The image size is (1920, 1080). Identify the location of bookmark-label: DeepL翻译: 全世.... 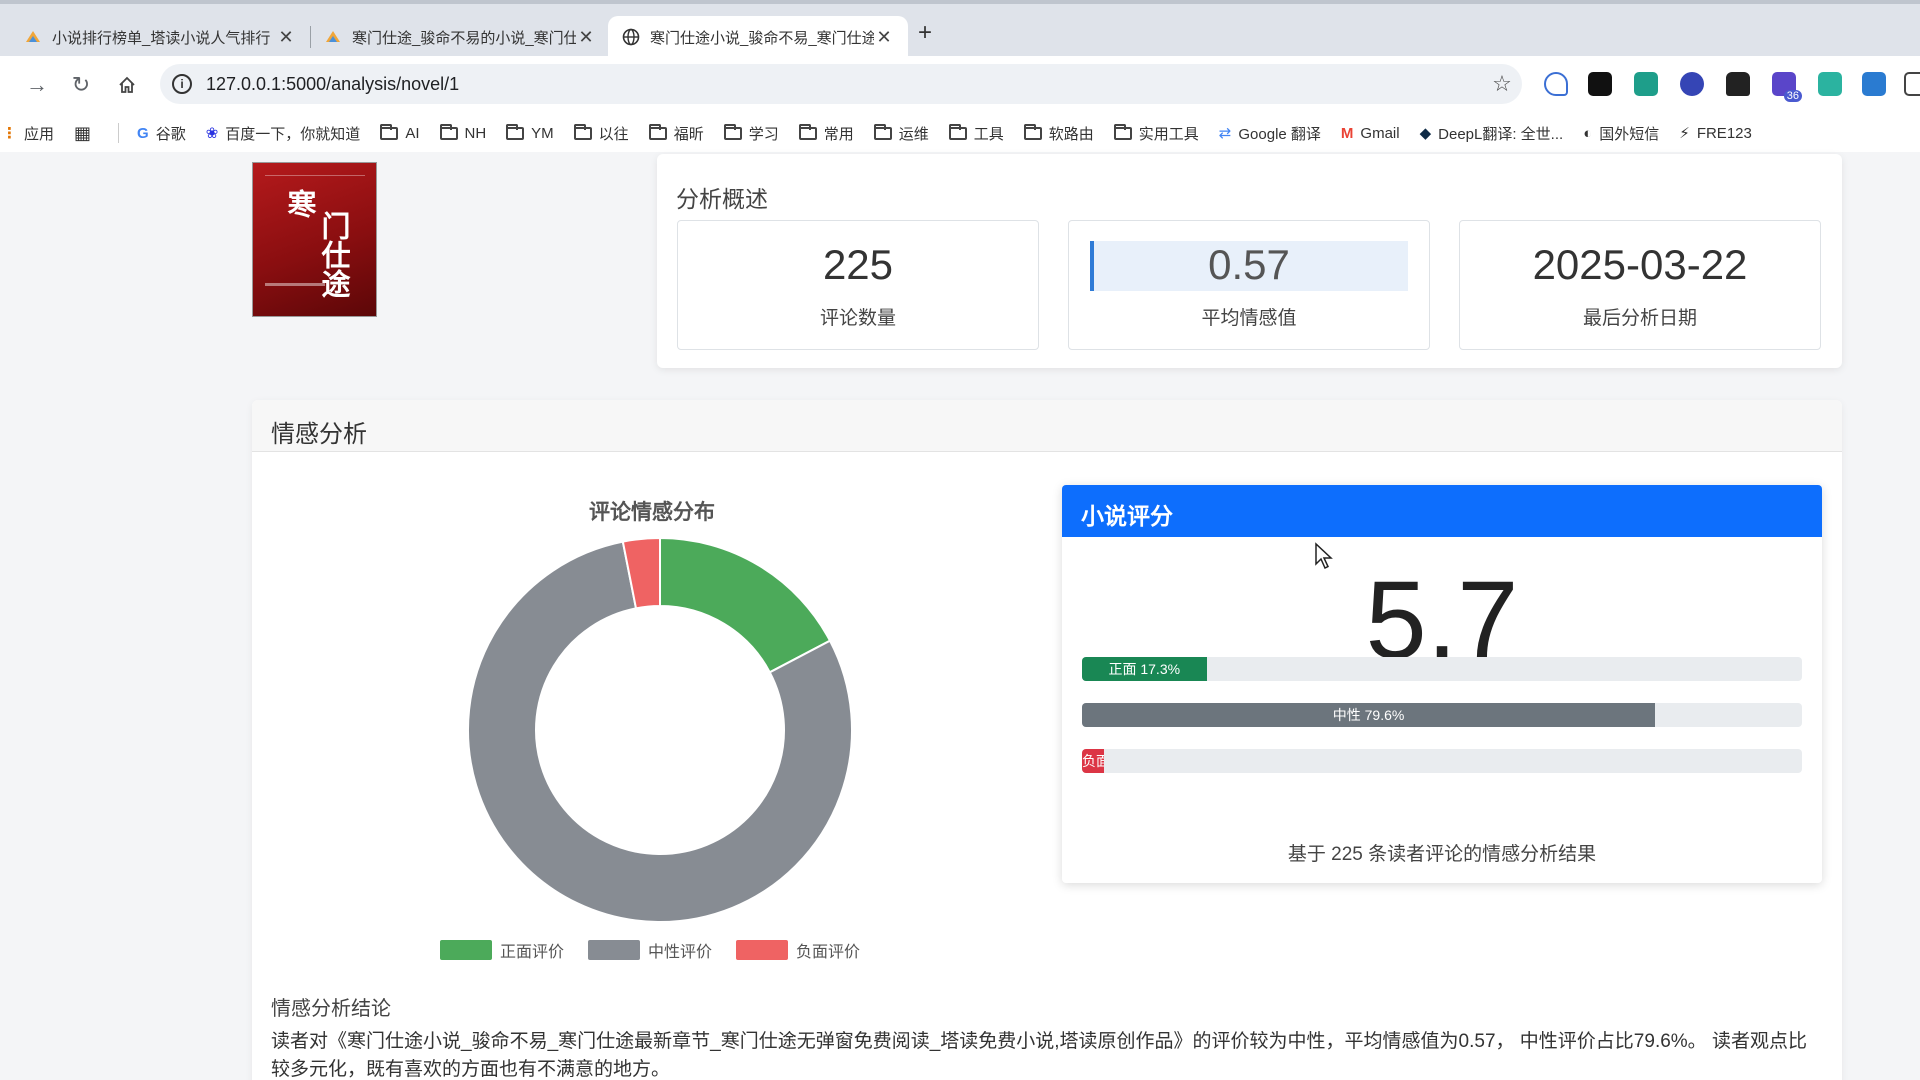
(1501, 134).